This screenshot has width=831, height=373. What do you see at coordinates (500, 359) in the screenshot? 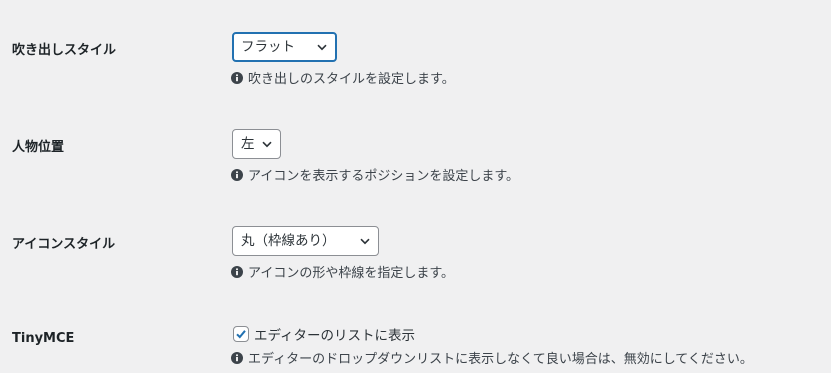
I see `tinymce-description-text: エディターのドロップダウンリストに表示しなくて良い場合は、無効にしてください。` at bounding box center [500, 359].